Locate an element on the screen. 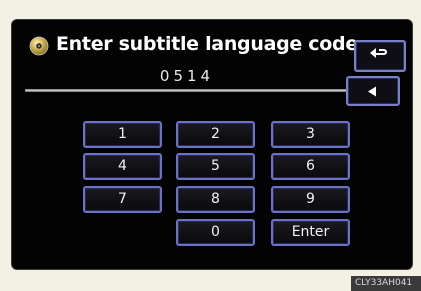 This screenshot has width=421, height=291. return-arrow-icon is located at coordinates (380, 56).